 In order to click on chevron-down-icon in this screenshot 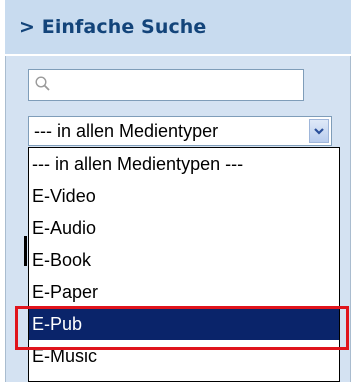, I will do `click(319, 131)`.